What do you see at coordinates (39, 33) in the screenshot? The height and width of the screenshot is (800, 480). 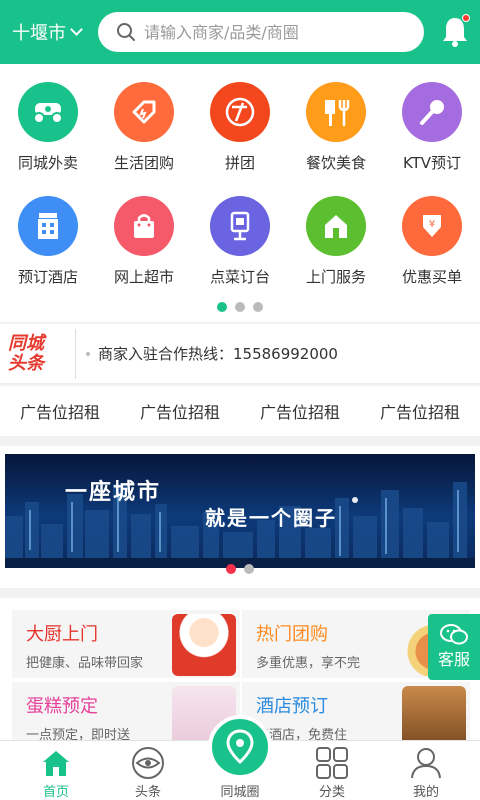 I see `city-name: 十堰市` at bounding box center [39, 33].